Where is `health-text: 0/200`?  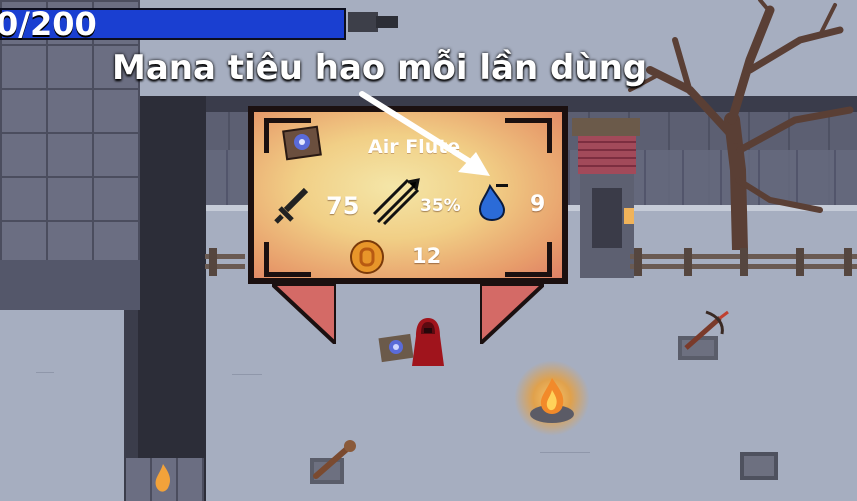
health-text: 0/200 is located at coordinates (48, 24).